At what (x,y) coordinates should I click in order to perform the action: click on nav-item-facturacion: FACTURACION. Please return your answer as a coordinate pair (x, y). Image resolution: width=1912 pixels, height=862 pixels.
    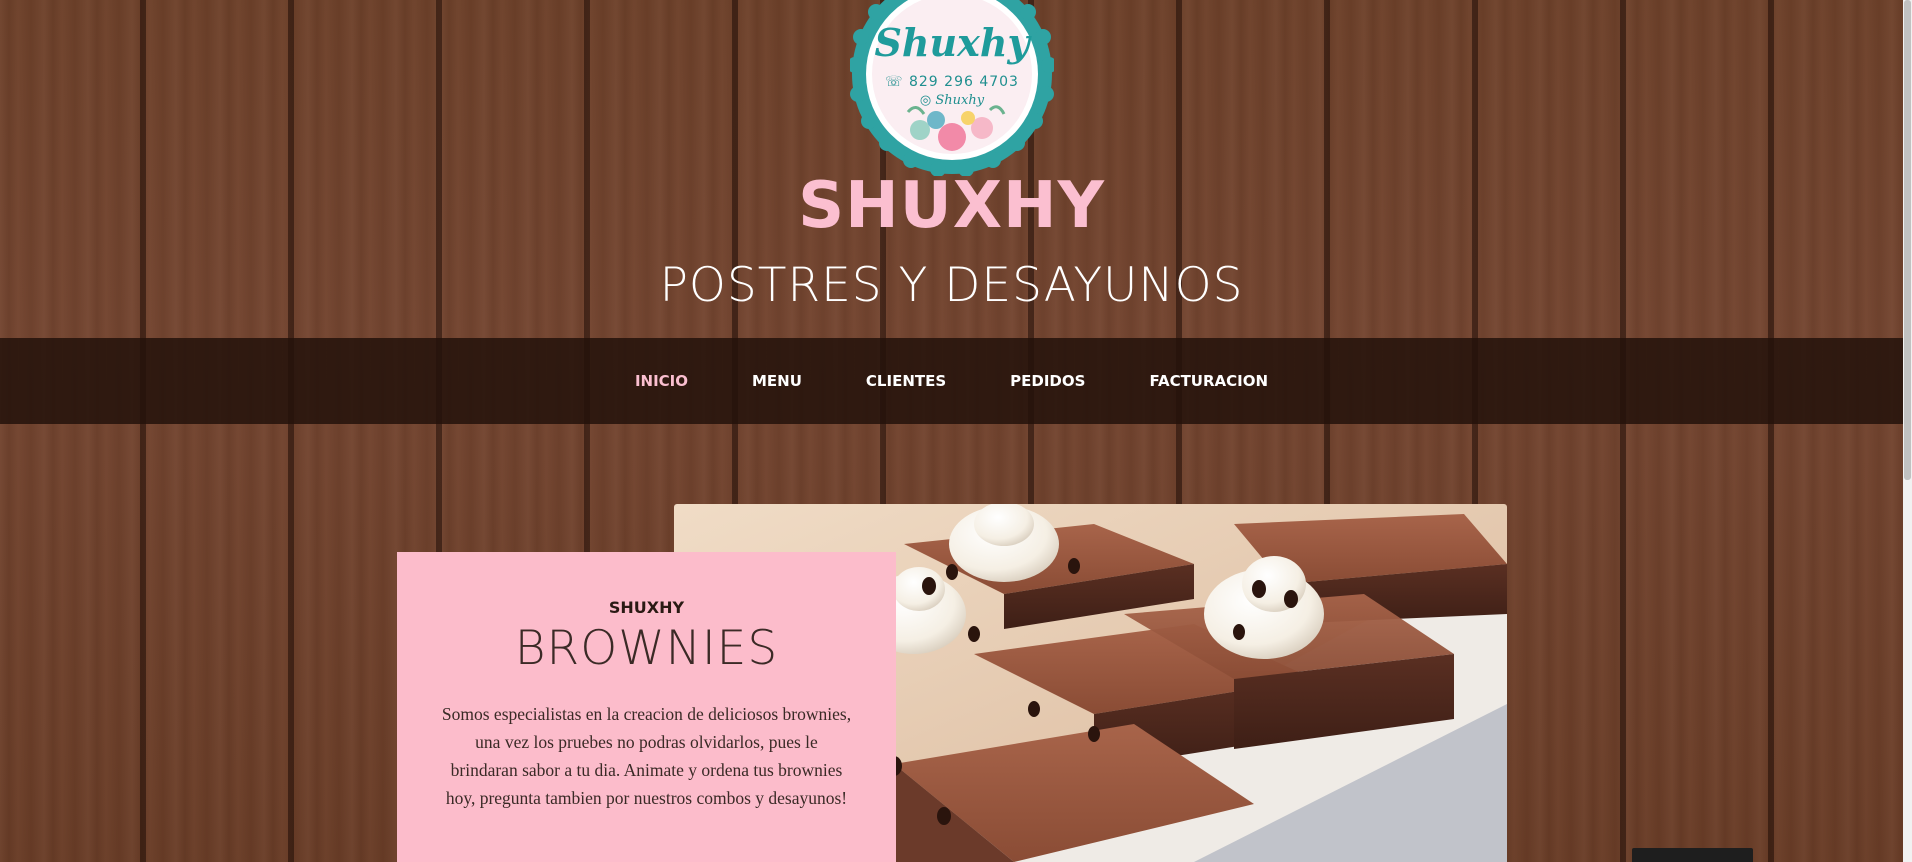
    Looking at the image, I should click on (1208, 381).